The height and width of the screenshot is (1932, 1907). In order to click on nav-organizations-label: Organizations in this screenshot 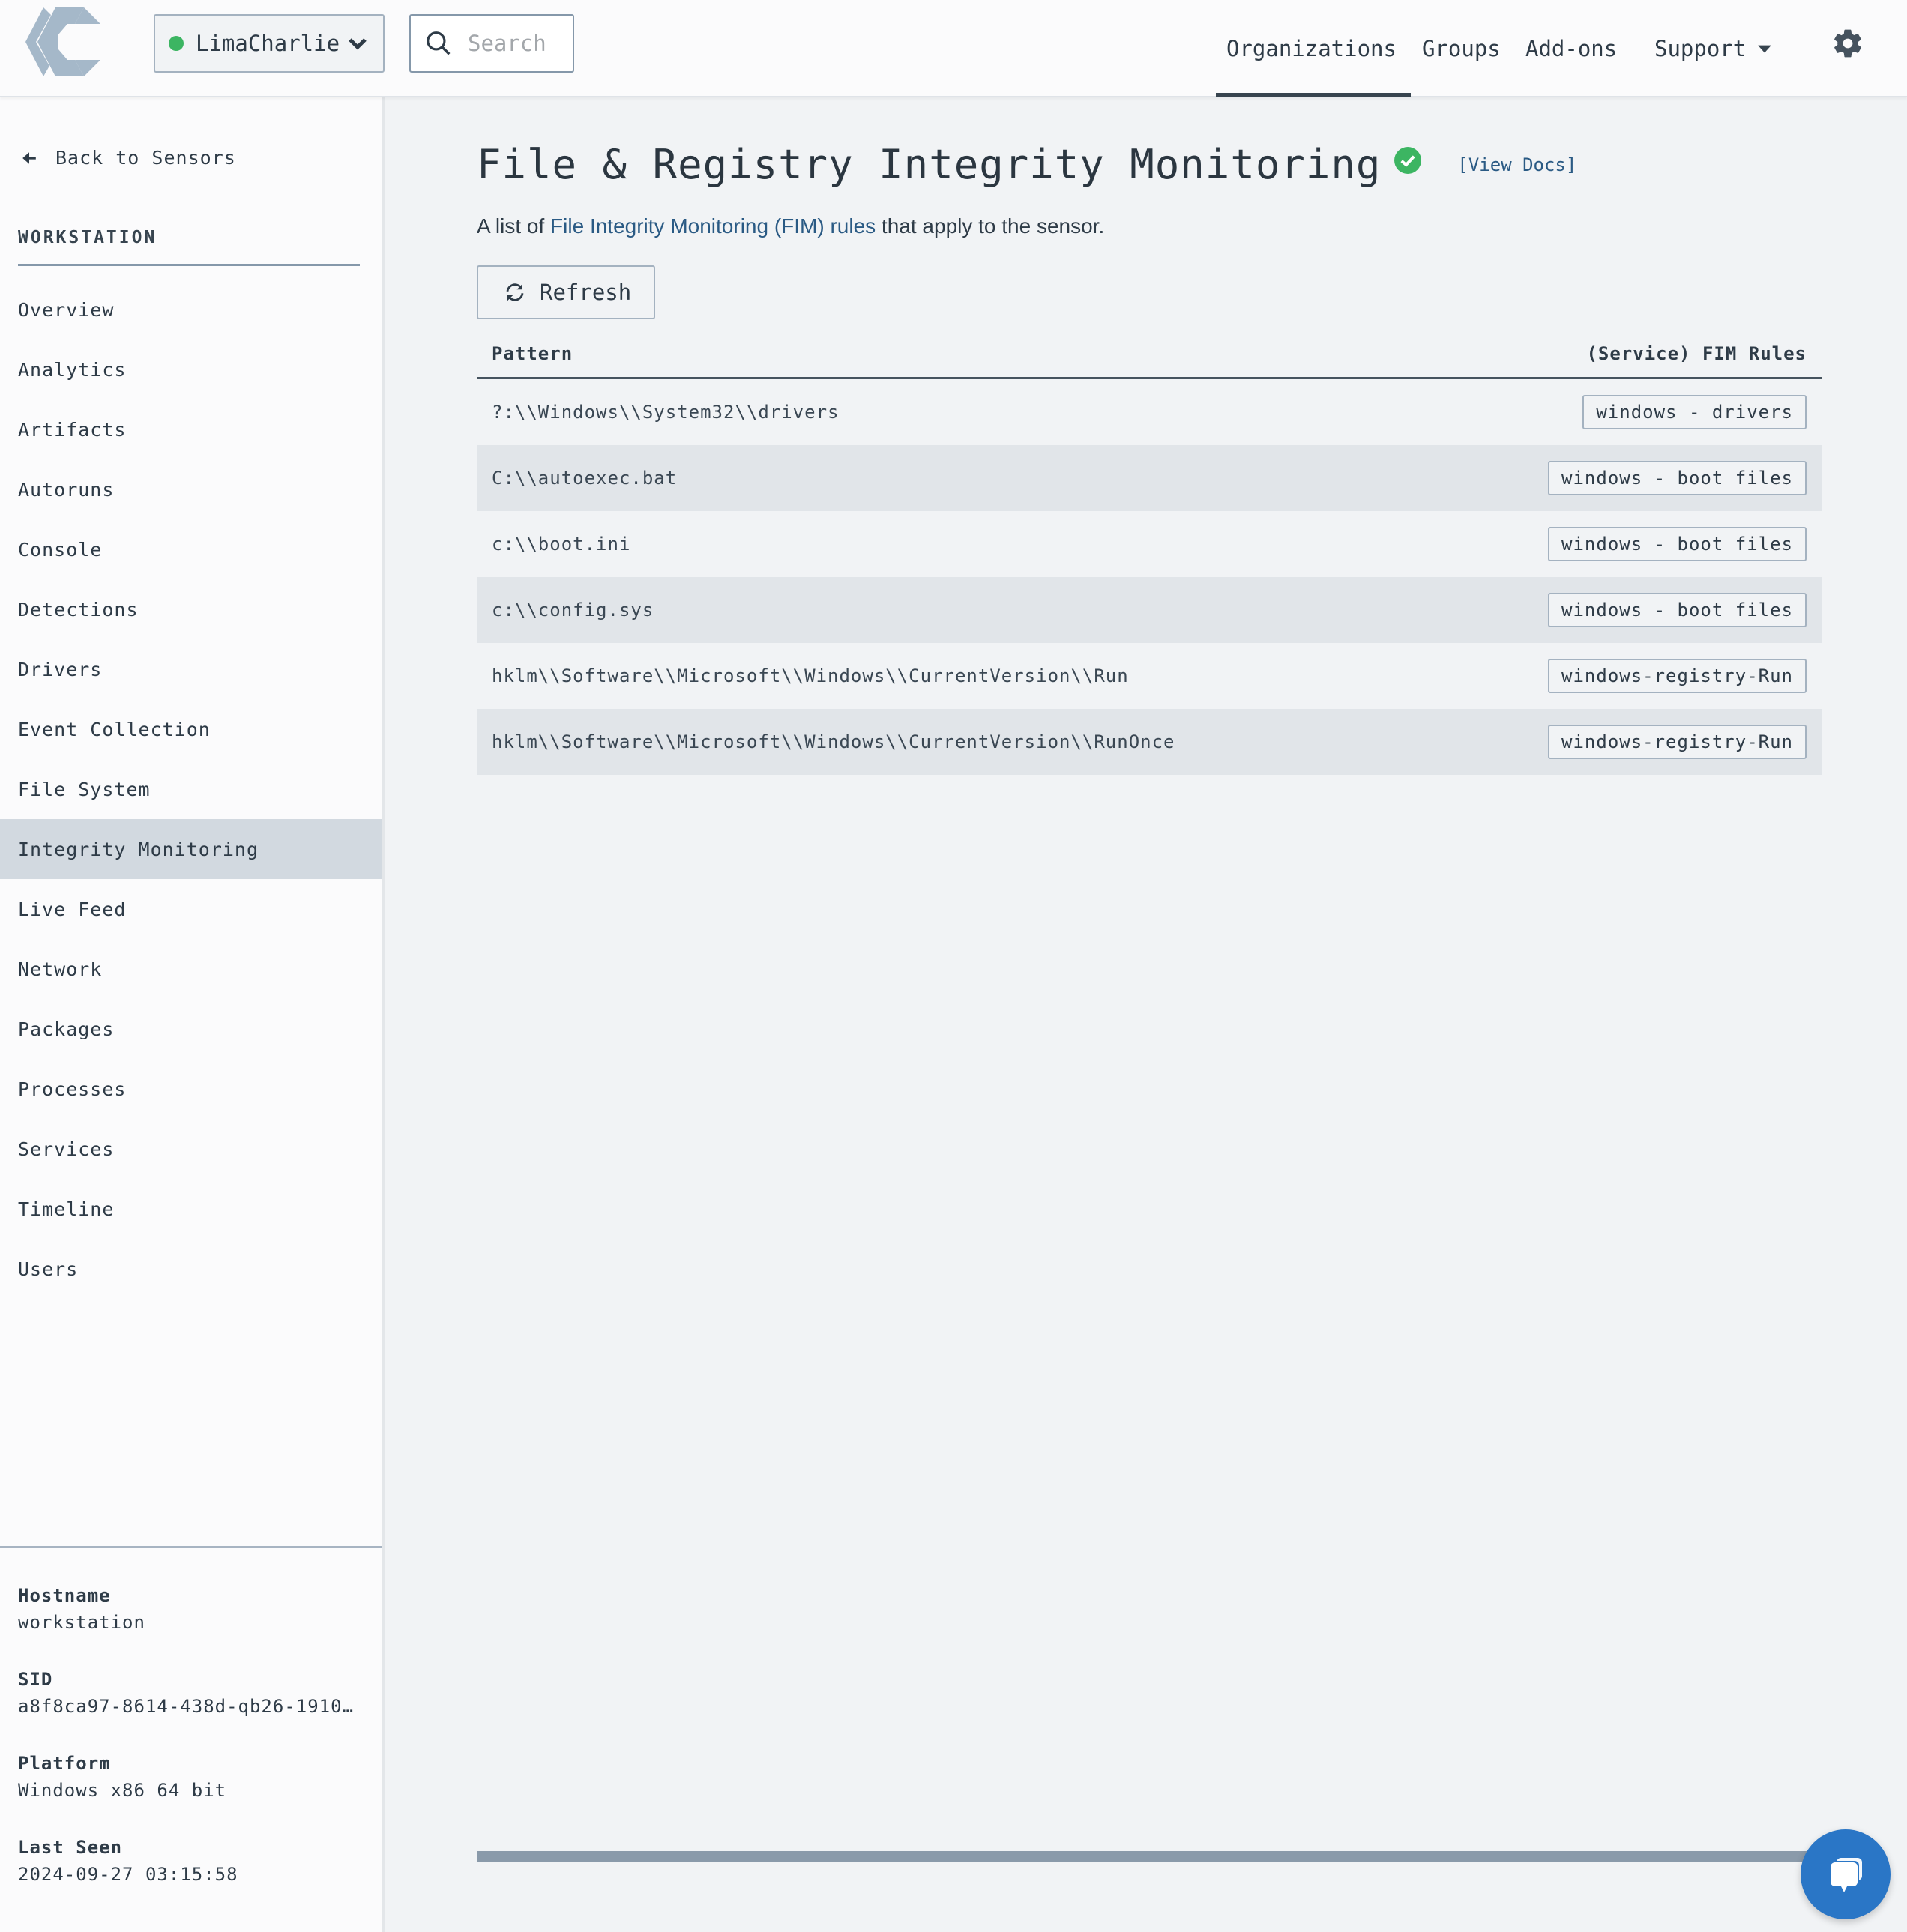, I will do `click(1312, 48)`.